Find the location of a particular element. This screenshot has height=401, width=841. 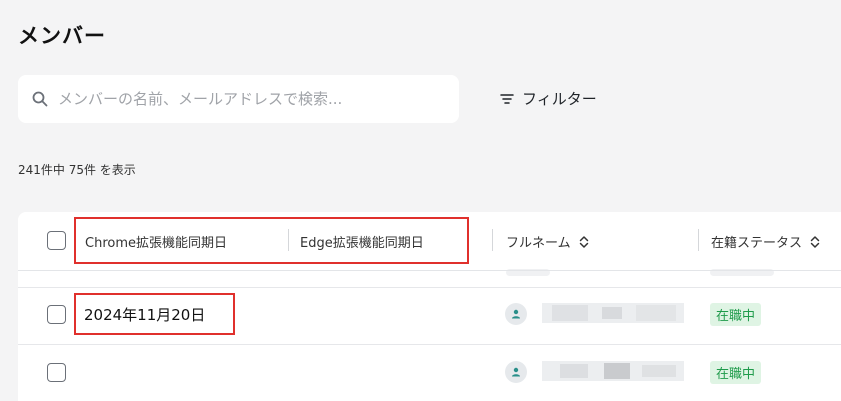

column-header-employment-status: 在籍ステータス is located at coordinates (765, 241).